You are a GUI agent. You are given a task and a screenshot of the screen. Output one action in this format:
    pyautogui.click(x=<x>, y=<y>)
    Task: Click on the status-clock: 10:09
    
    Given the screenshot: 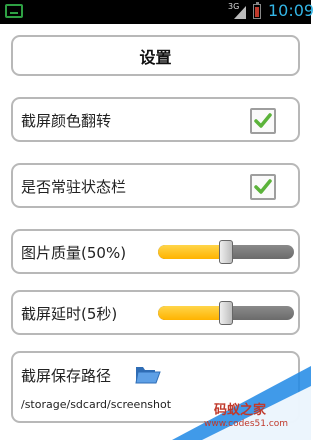 What is the action you would take?
    pyautogui.click(x=291, y=10)
    